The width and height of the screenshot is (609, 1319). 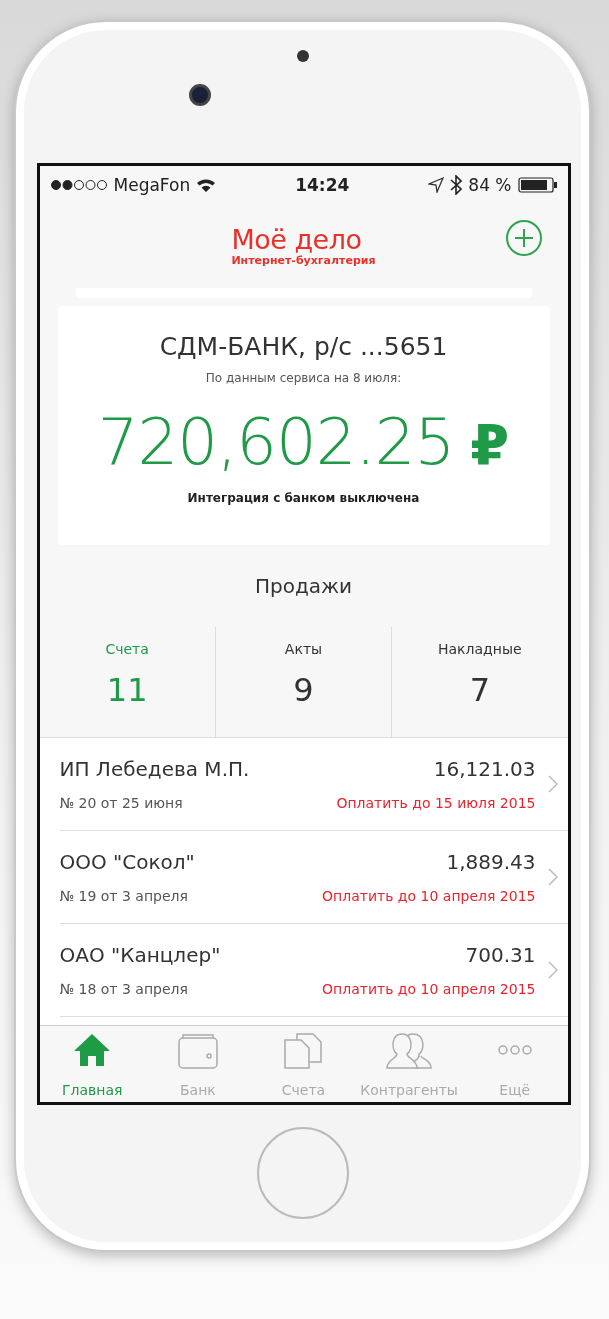 What do you see at coordinates (456, 185) in the screenshot?
I see `bluetooth-icon` at bounding box center [456, 185].